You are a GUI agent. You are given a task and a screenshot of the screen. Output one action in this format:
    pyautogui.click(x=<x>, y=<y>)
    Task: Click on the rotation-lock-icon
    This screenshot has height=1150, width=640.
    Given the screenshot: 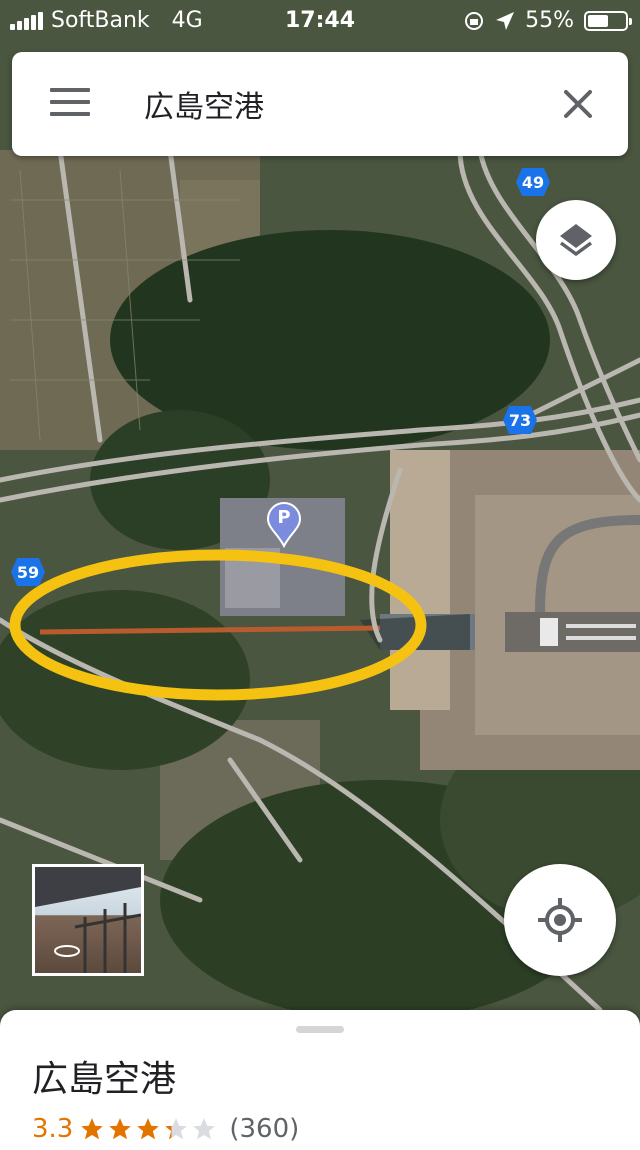 What is the action you would take?
    pyautogui.click(x=474, y=20)
    